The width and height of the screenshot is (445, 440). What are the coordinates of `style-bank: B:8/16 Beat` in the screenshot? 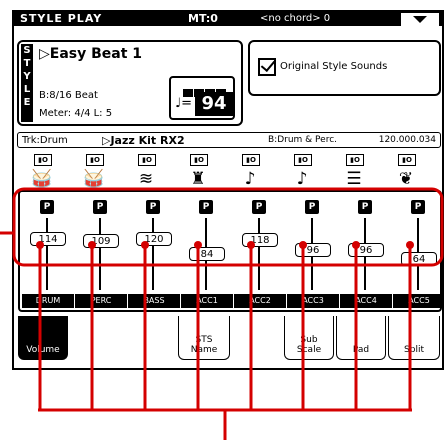 It's located at (68, 95).